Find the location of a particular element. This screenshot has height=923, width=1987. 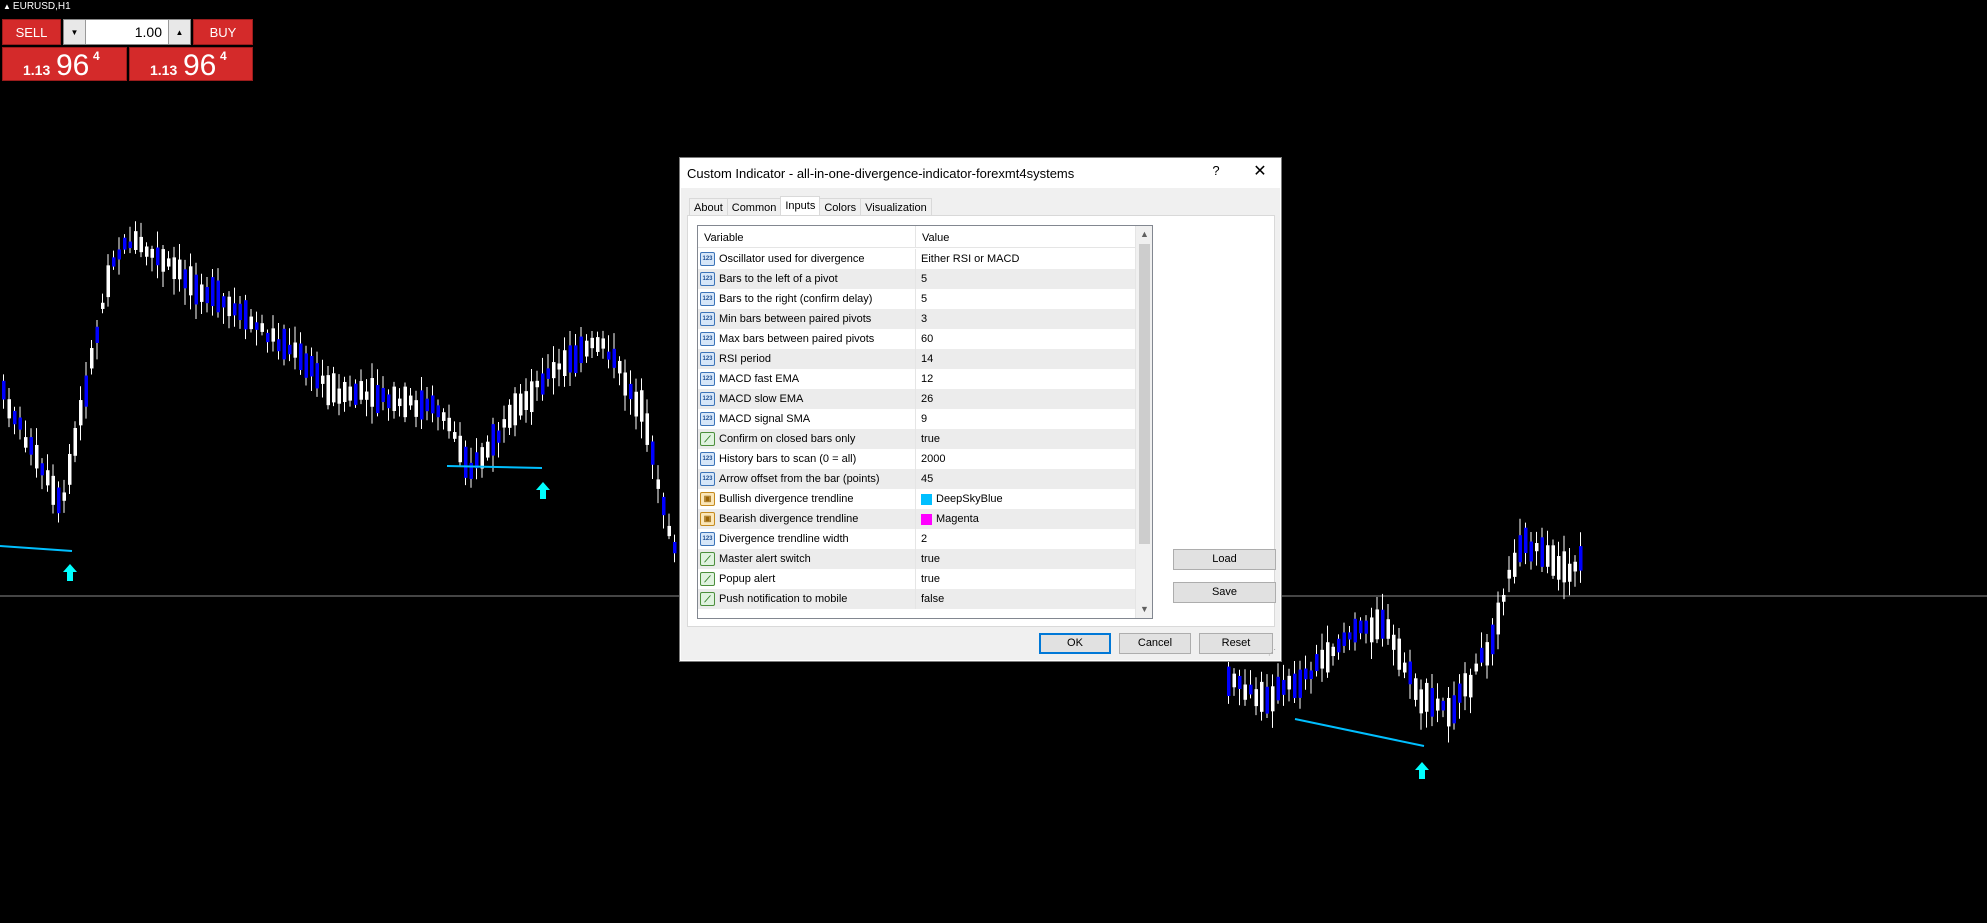

table-row: ▣ Bearish divergence trendline Magenta is located at coordinates (916, 519).